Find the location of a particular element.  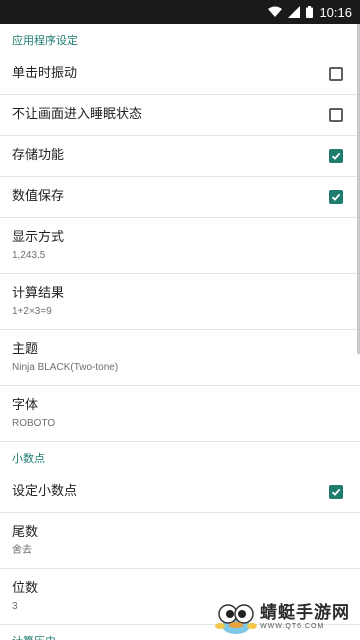

status-bar: 10:16 is located at coordinates (180, 12).